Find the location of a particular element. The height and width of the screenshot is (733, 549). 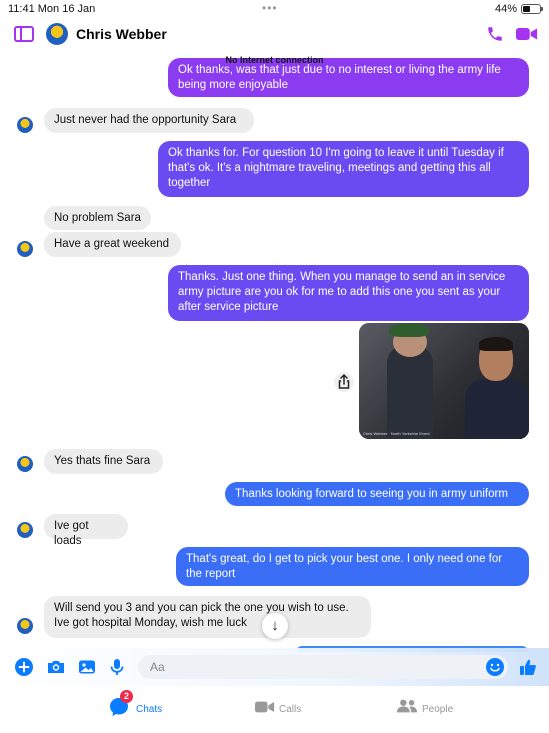

battery-icon is located at coordinates (532, 9).